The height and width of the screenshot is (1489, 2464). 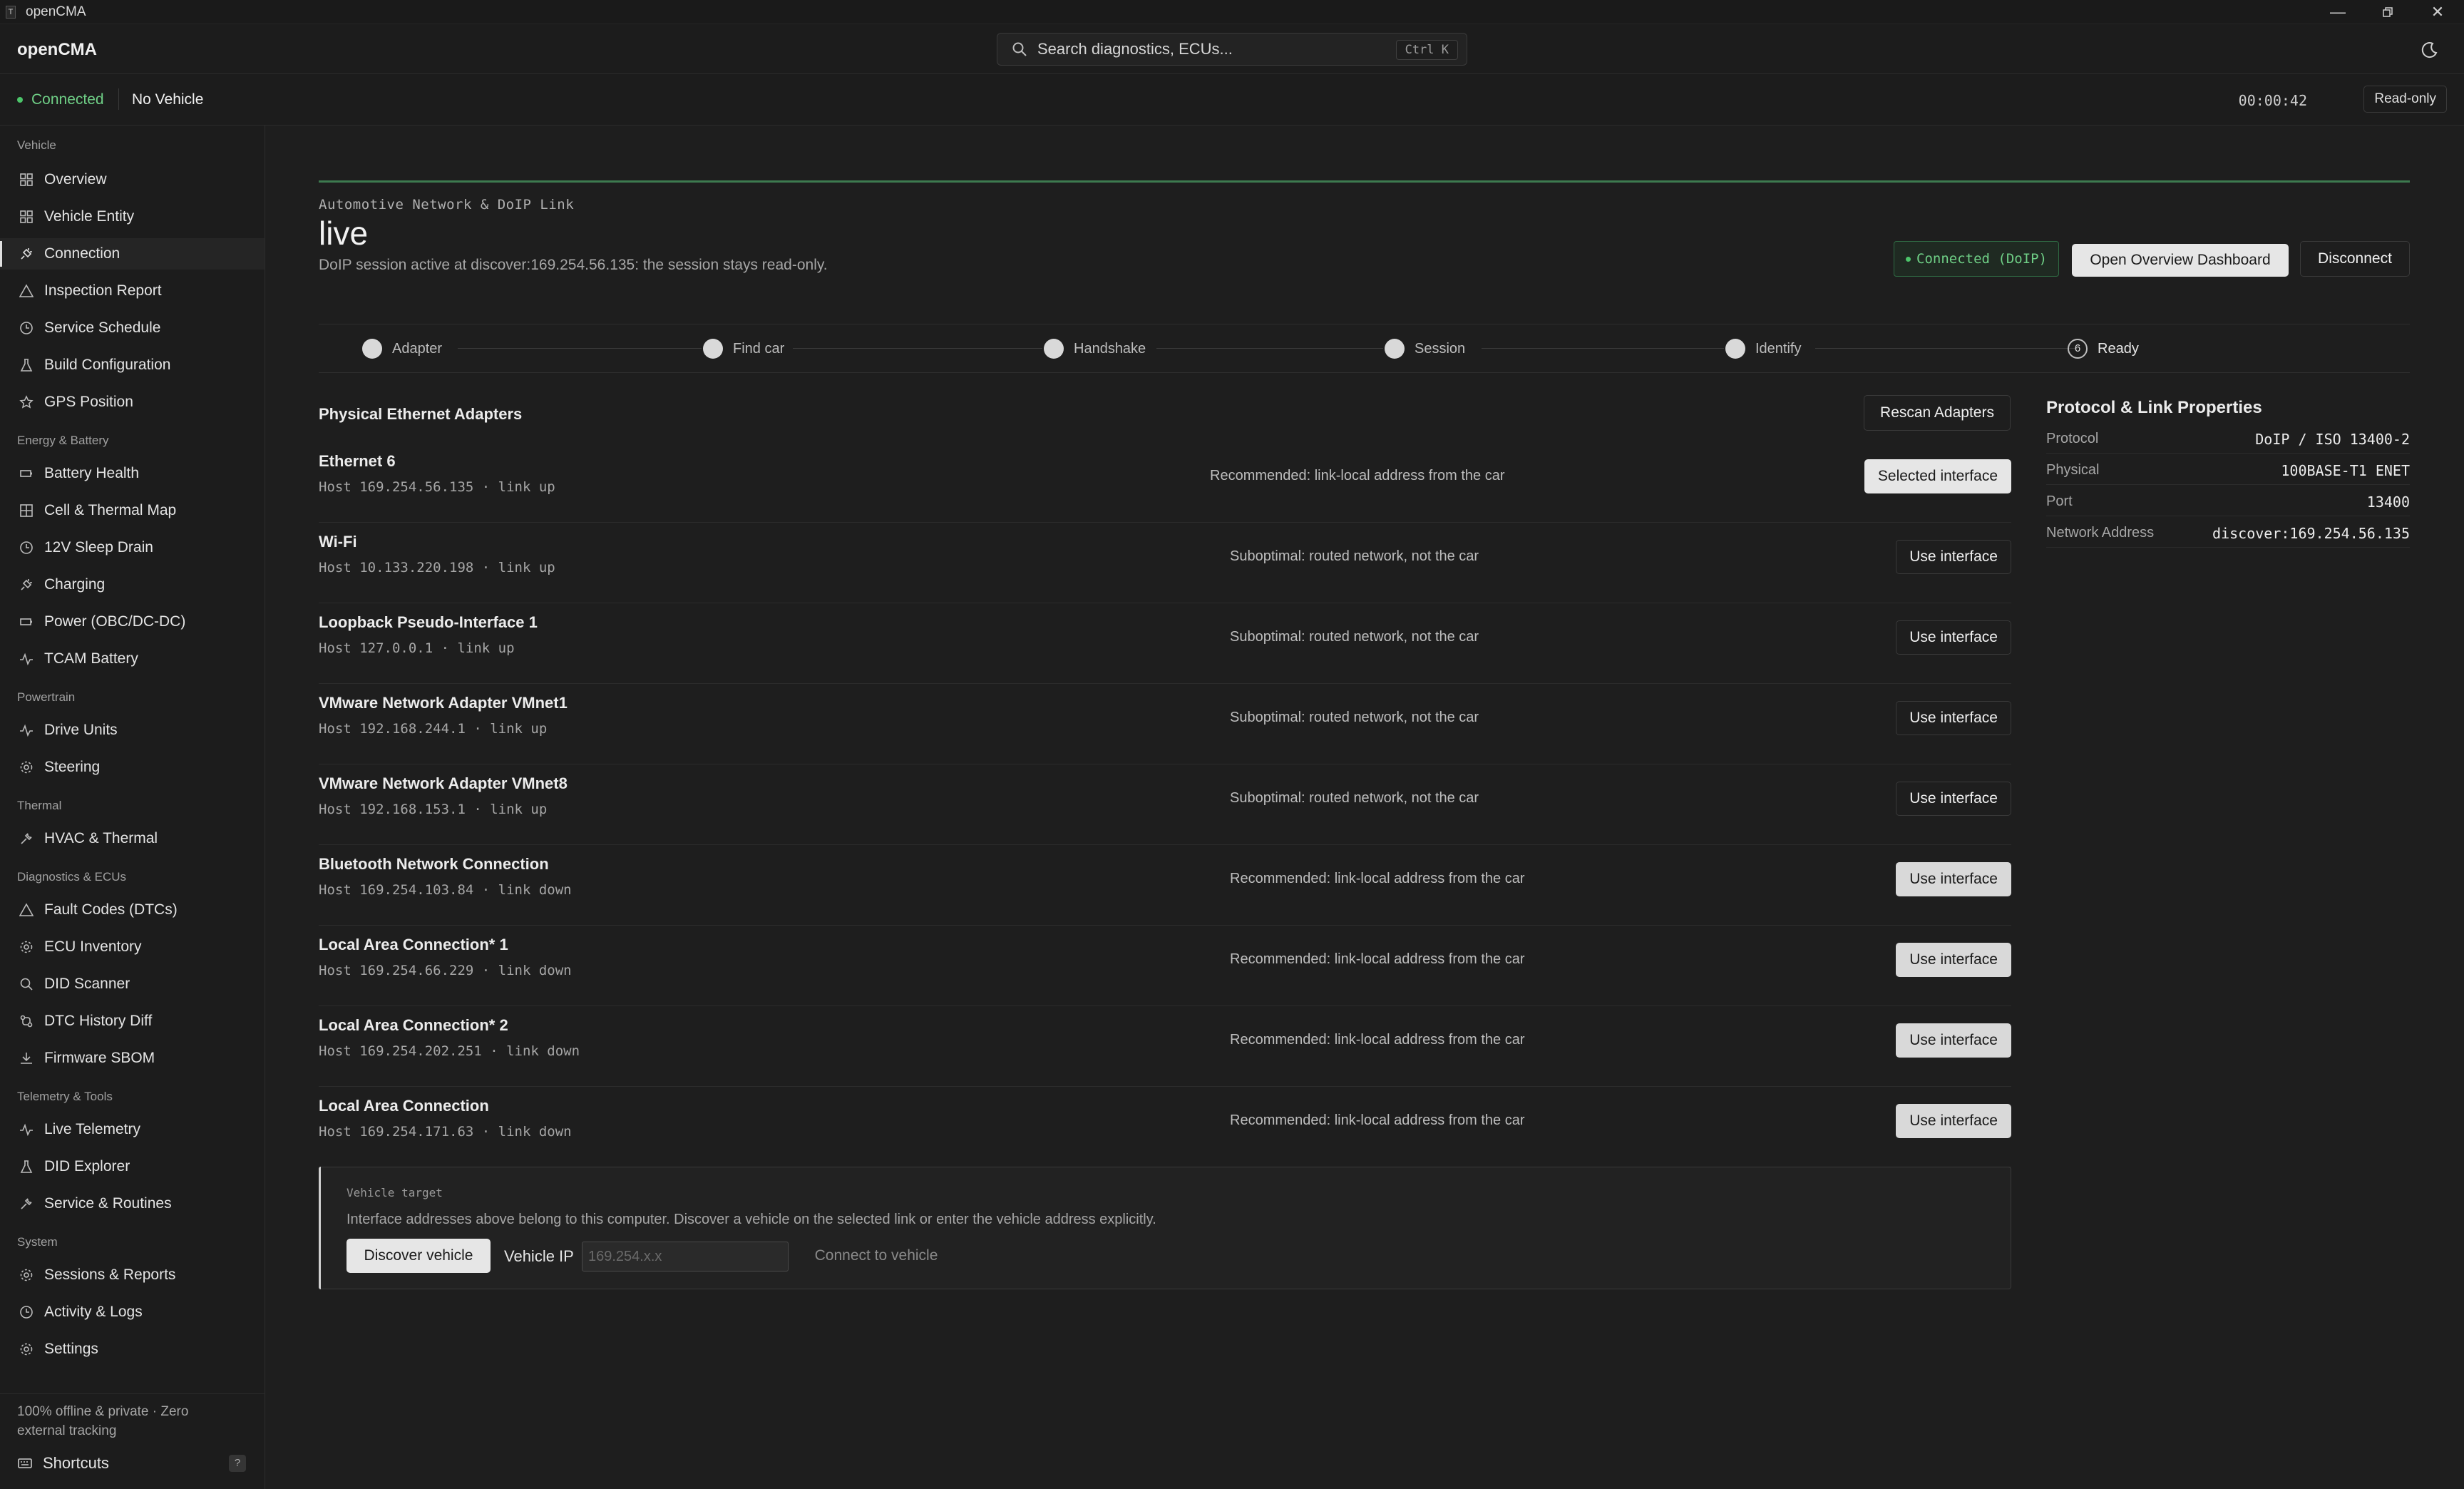 What do you see at coordinates (685, 1256) in the screenshot?
I see `vehicle-ip-input` at bounding box center [685, 1256].